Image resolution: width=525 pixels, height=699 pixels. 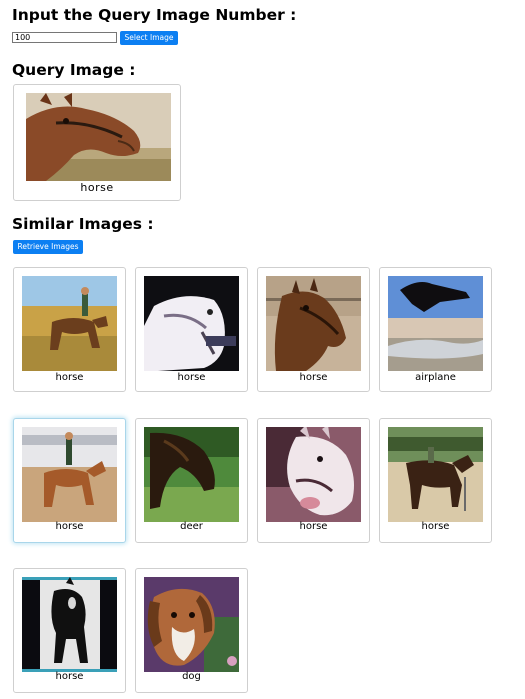 I want to click on query-image-card: horse, so click(x=97, y=142).